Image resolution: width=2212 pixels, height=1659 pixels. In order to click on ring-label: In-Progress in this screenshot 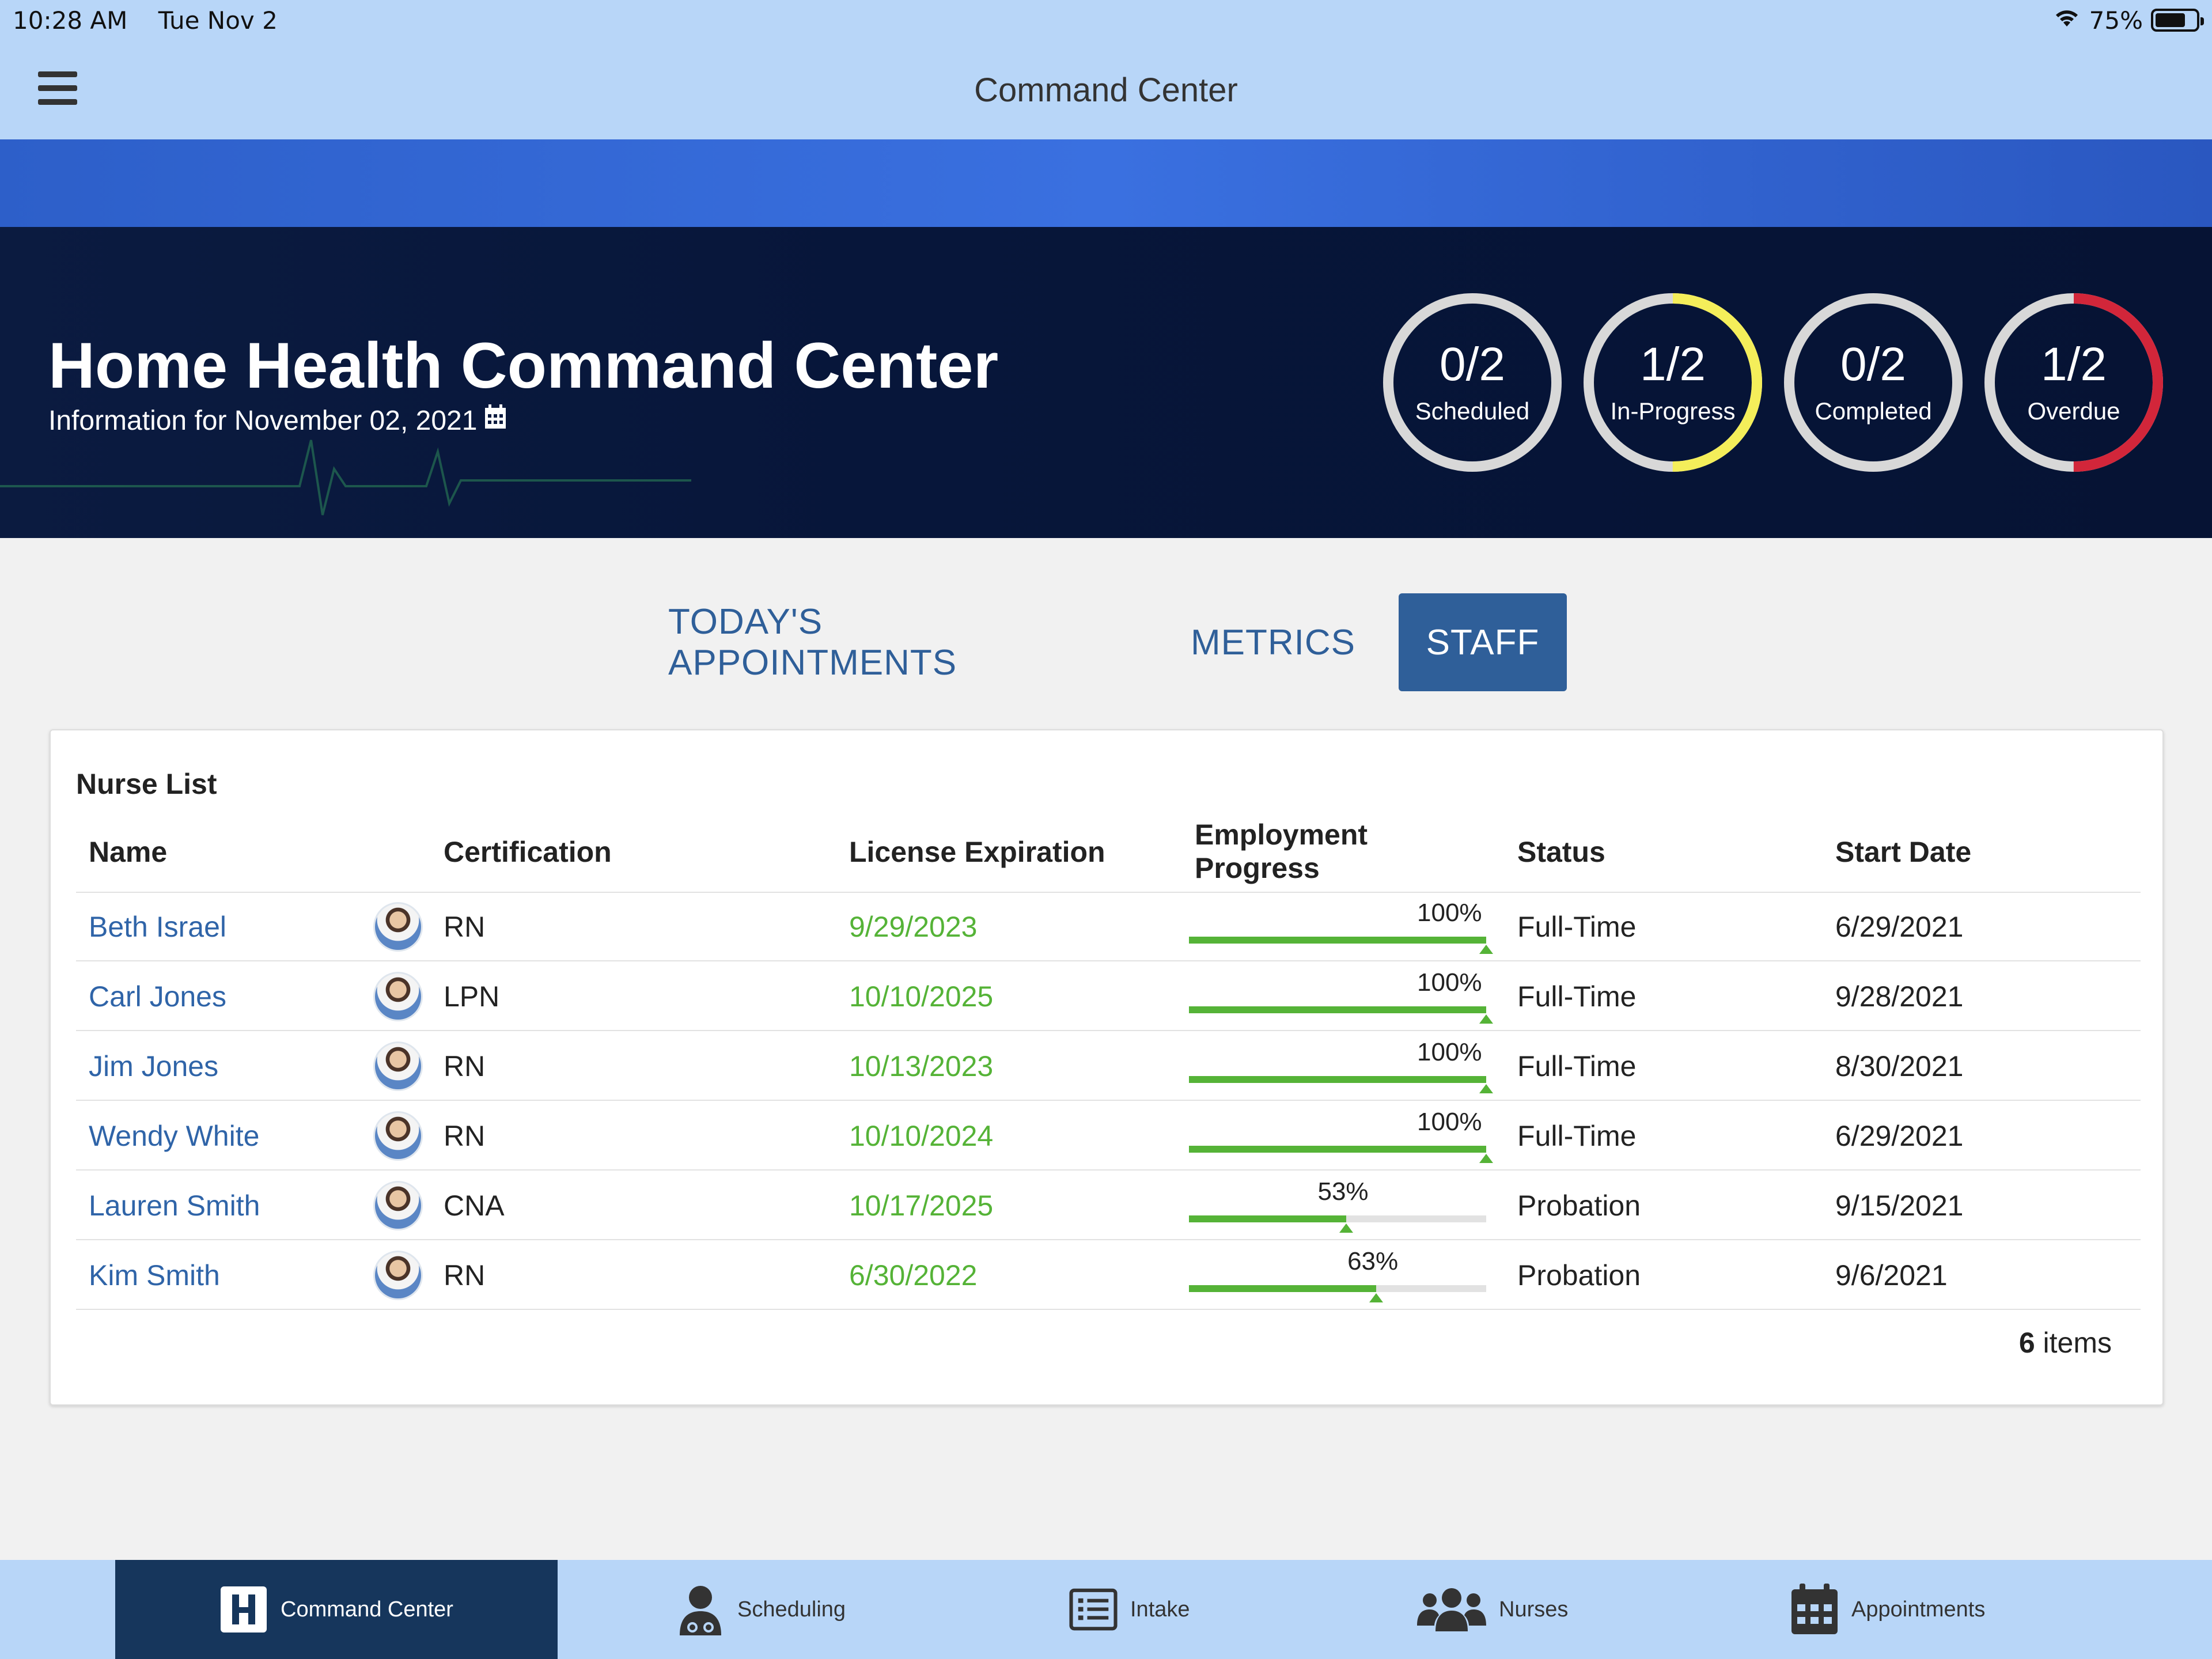, I will do `click(1673, 411)`.